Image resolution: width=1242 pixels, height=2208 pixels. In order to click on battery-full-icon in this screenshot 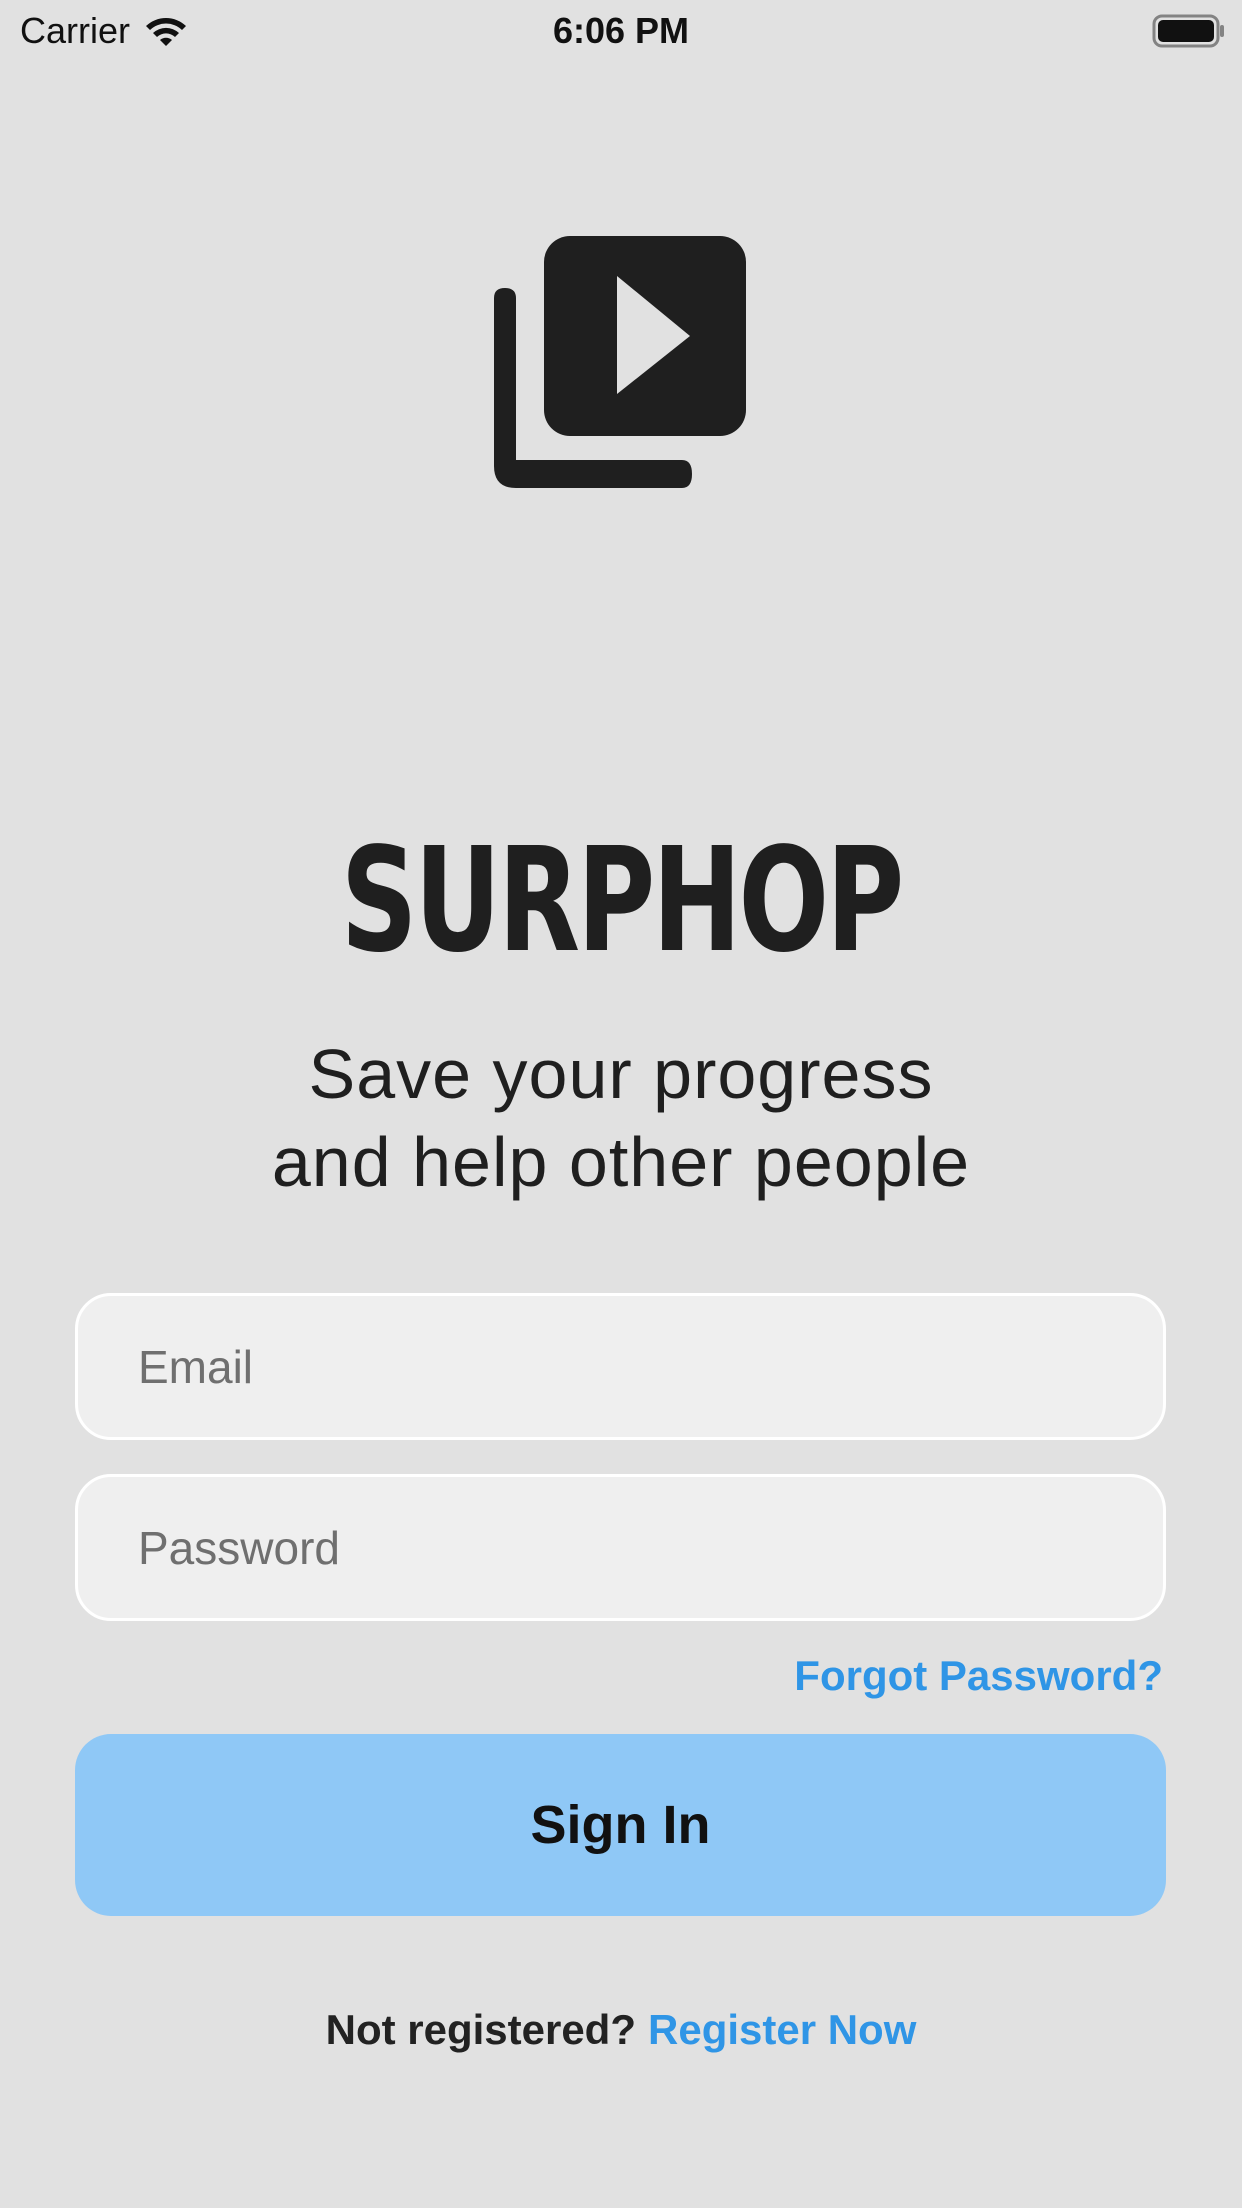, I will do `click(1188, 31)`.